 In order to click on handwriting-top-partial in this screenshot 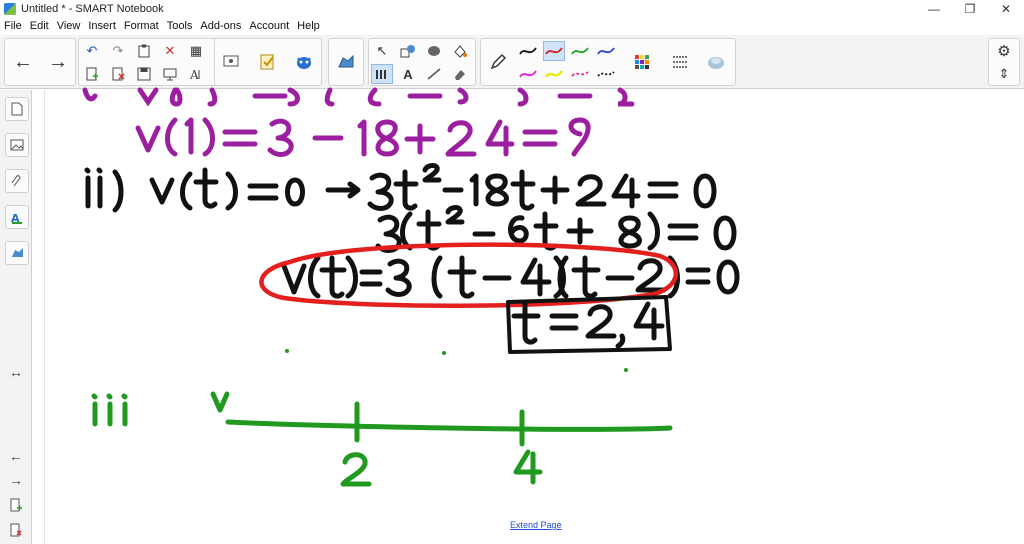, I will do `click(358, 97)`.